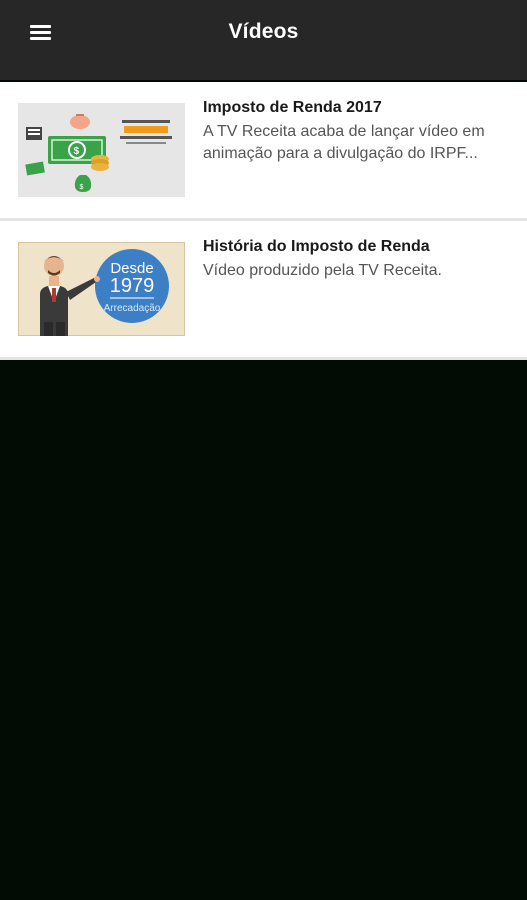  Describe the element at coordinates (132, 308) in the screenshot. I see `thumbnail-badge-line3: Arrecadação` at that location.